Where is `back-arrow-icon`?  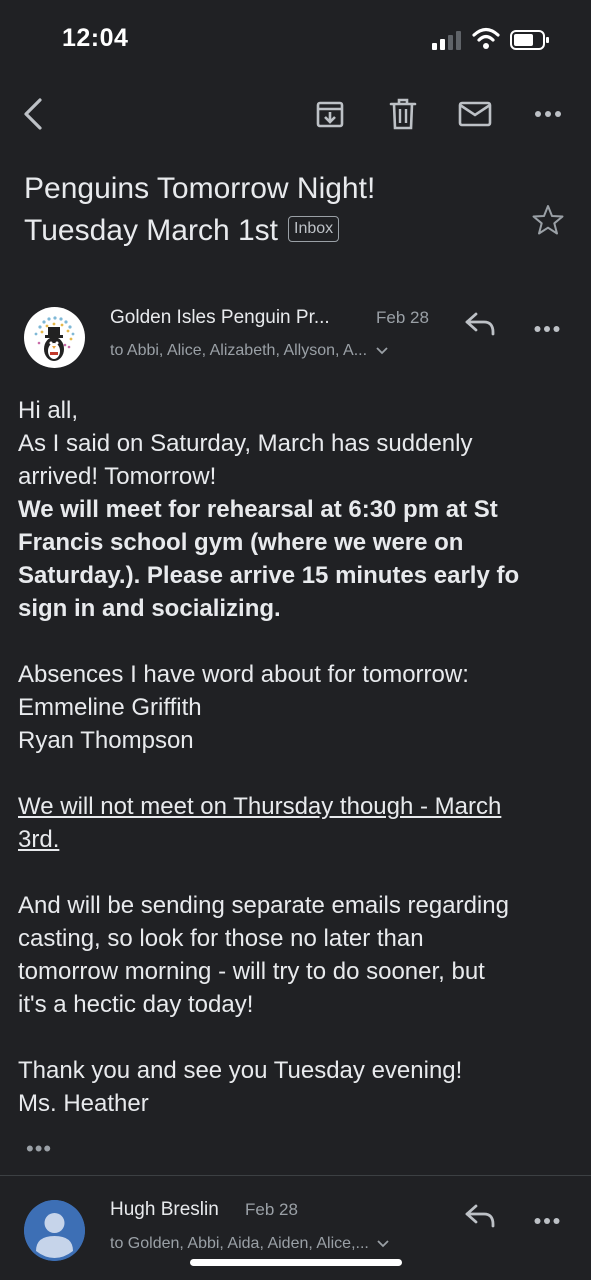
back-arrow-icon is located at coordinates (33, 114).